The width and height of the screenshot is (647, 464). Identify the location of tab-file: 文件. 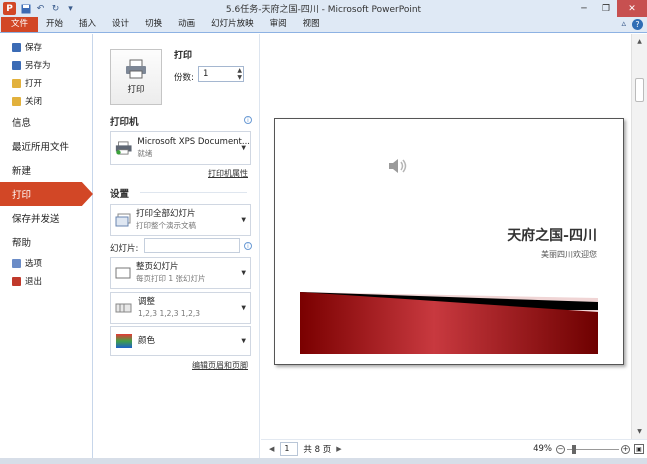
(20, 24).